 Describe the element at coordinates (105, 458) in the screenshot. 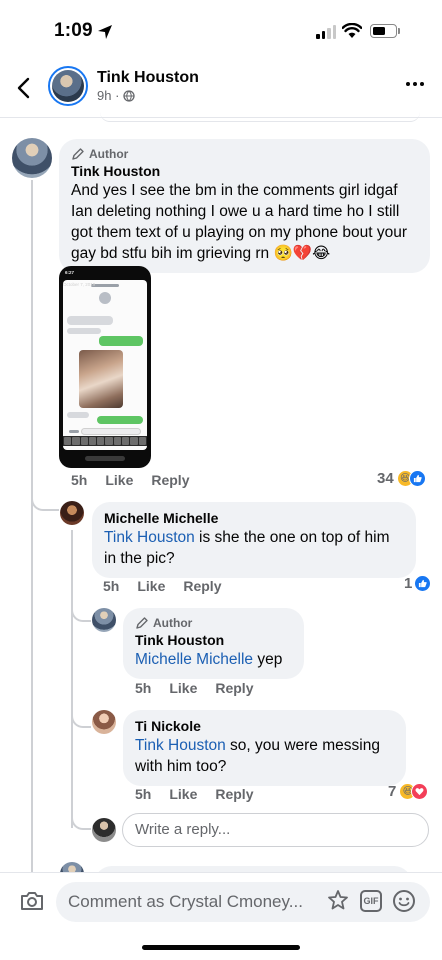

I see `screenshot-home-bar` at that location.